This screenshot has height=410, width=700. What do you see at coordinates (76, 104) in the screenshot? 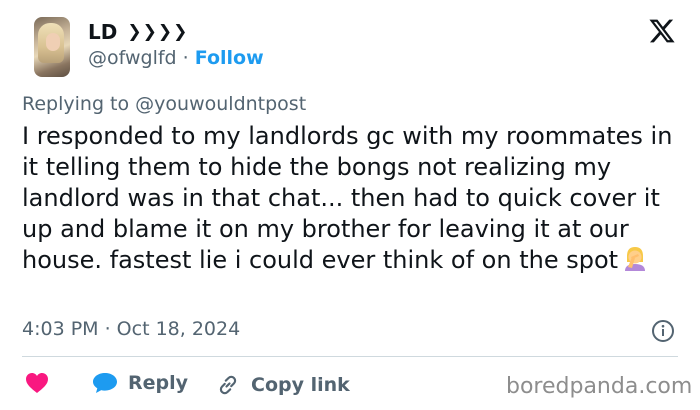
I see `replying-prefix: Replying to` at bounding box center [76, 104].